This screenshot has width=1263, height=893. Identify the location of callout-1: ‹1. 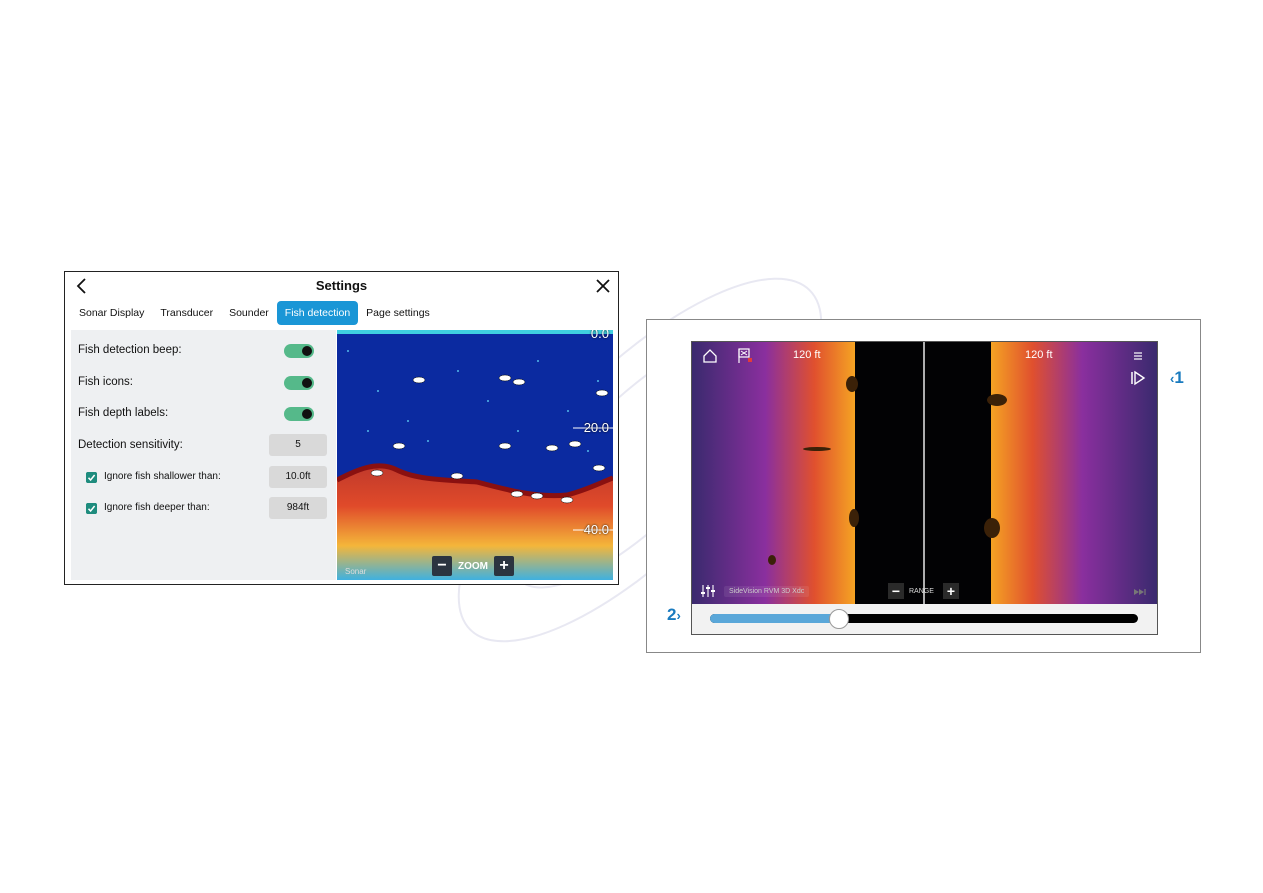
(1177, 378).